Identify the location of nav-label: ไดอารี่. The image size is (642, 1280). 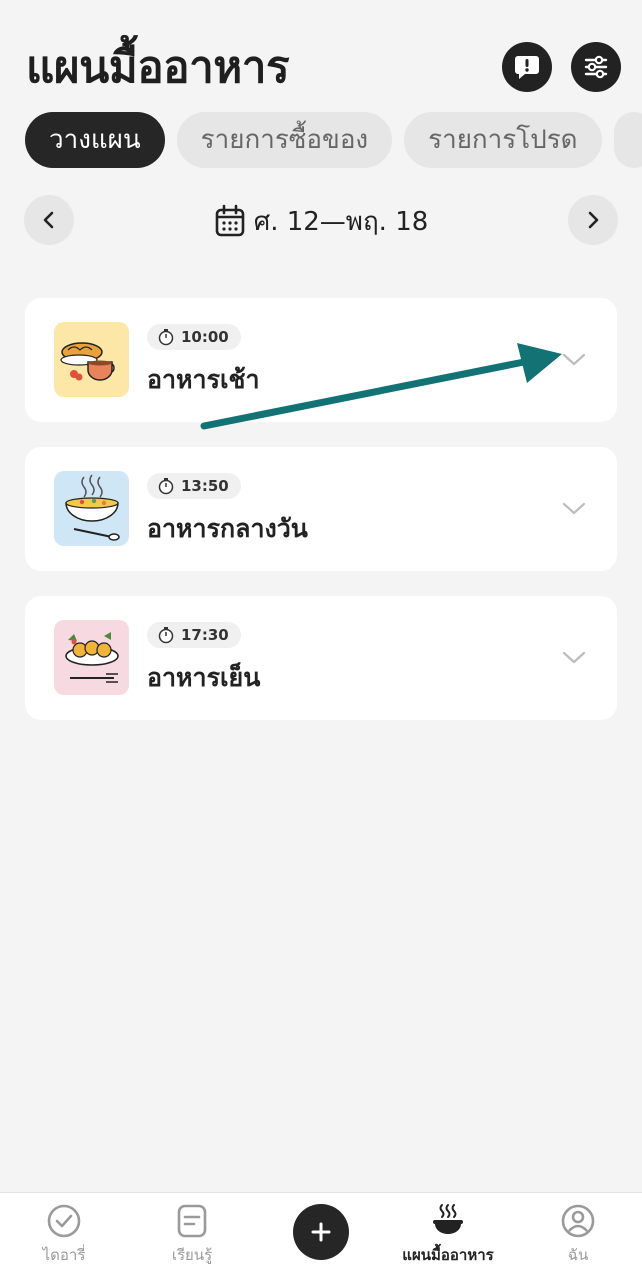
(64, 1255).